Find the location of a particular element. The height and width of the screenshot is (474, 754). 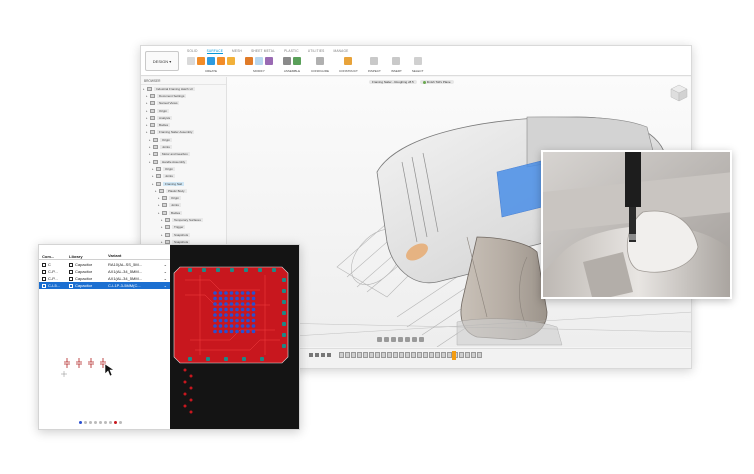

group-configure: CONFIGURE is located at coordinates (320, 64).